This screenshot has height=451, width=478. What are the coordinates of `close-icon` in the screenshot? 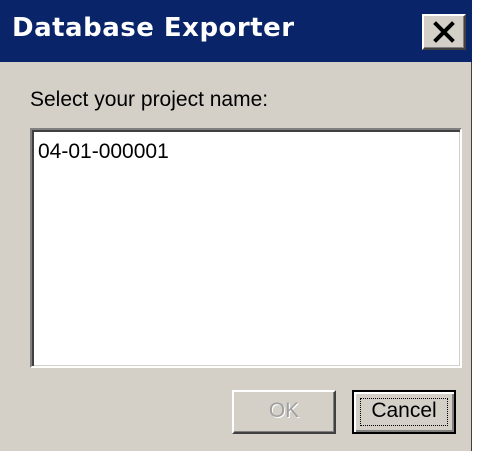 It's located at (444, 32).